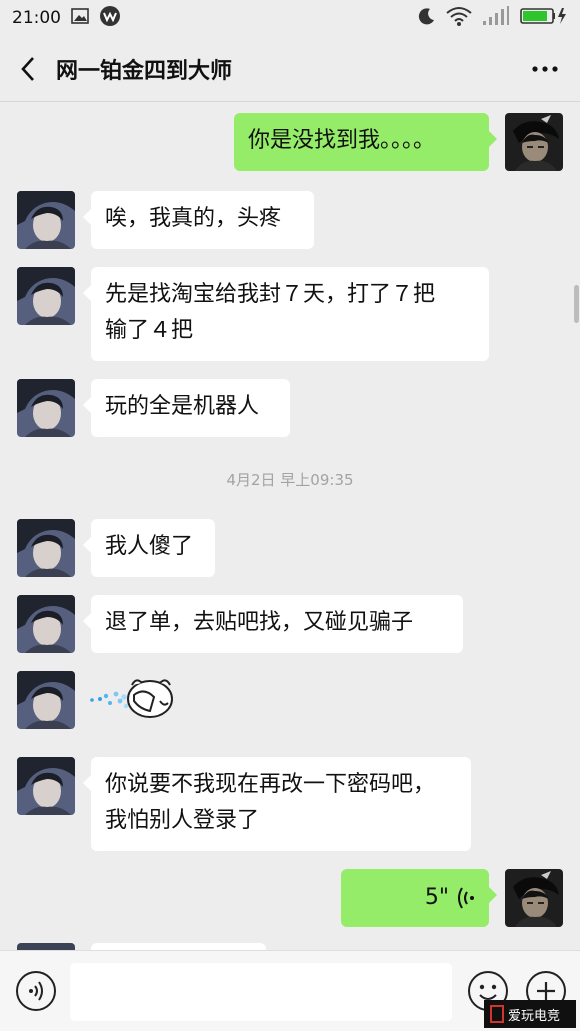  I want to click on message-text-line: 你说要不我现在再改一下密码吧，, so click(270, 784).